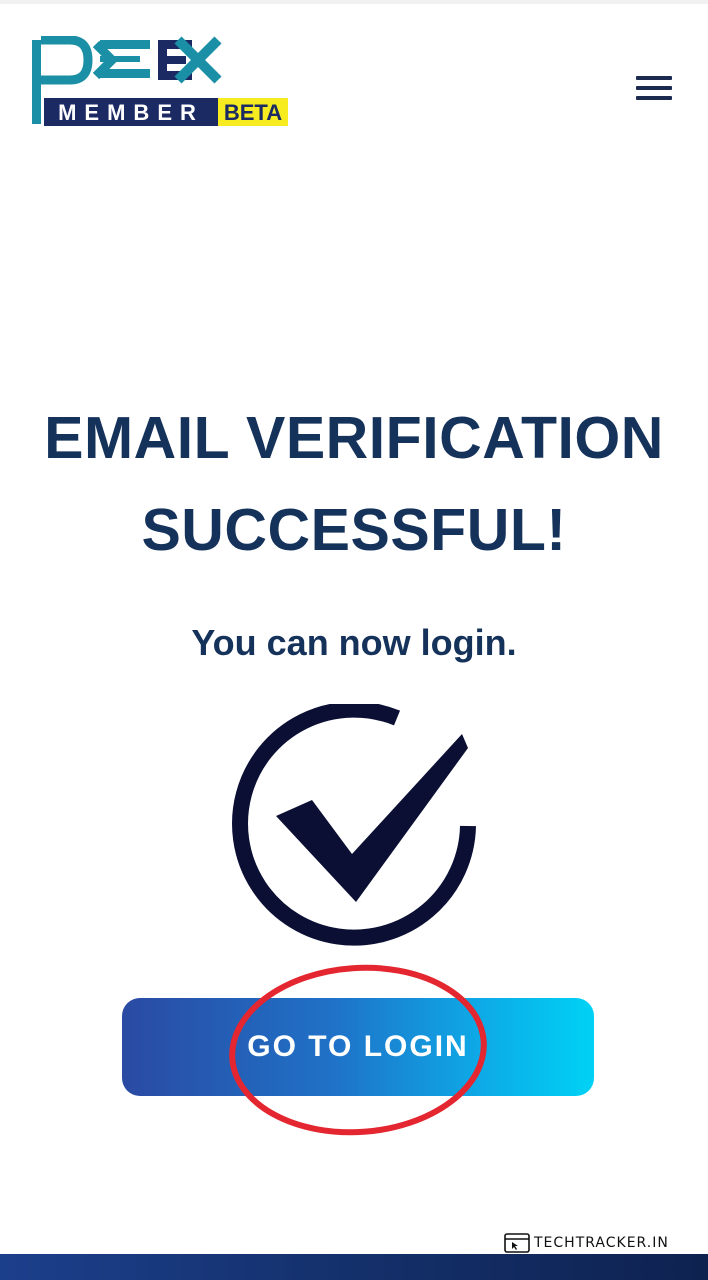  What do you see at coordinates (354, 642) in the screenshot?
I see `login-hint-text: You can now login.` at bounding box center [354, 642].